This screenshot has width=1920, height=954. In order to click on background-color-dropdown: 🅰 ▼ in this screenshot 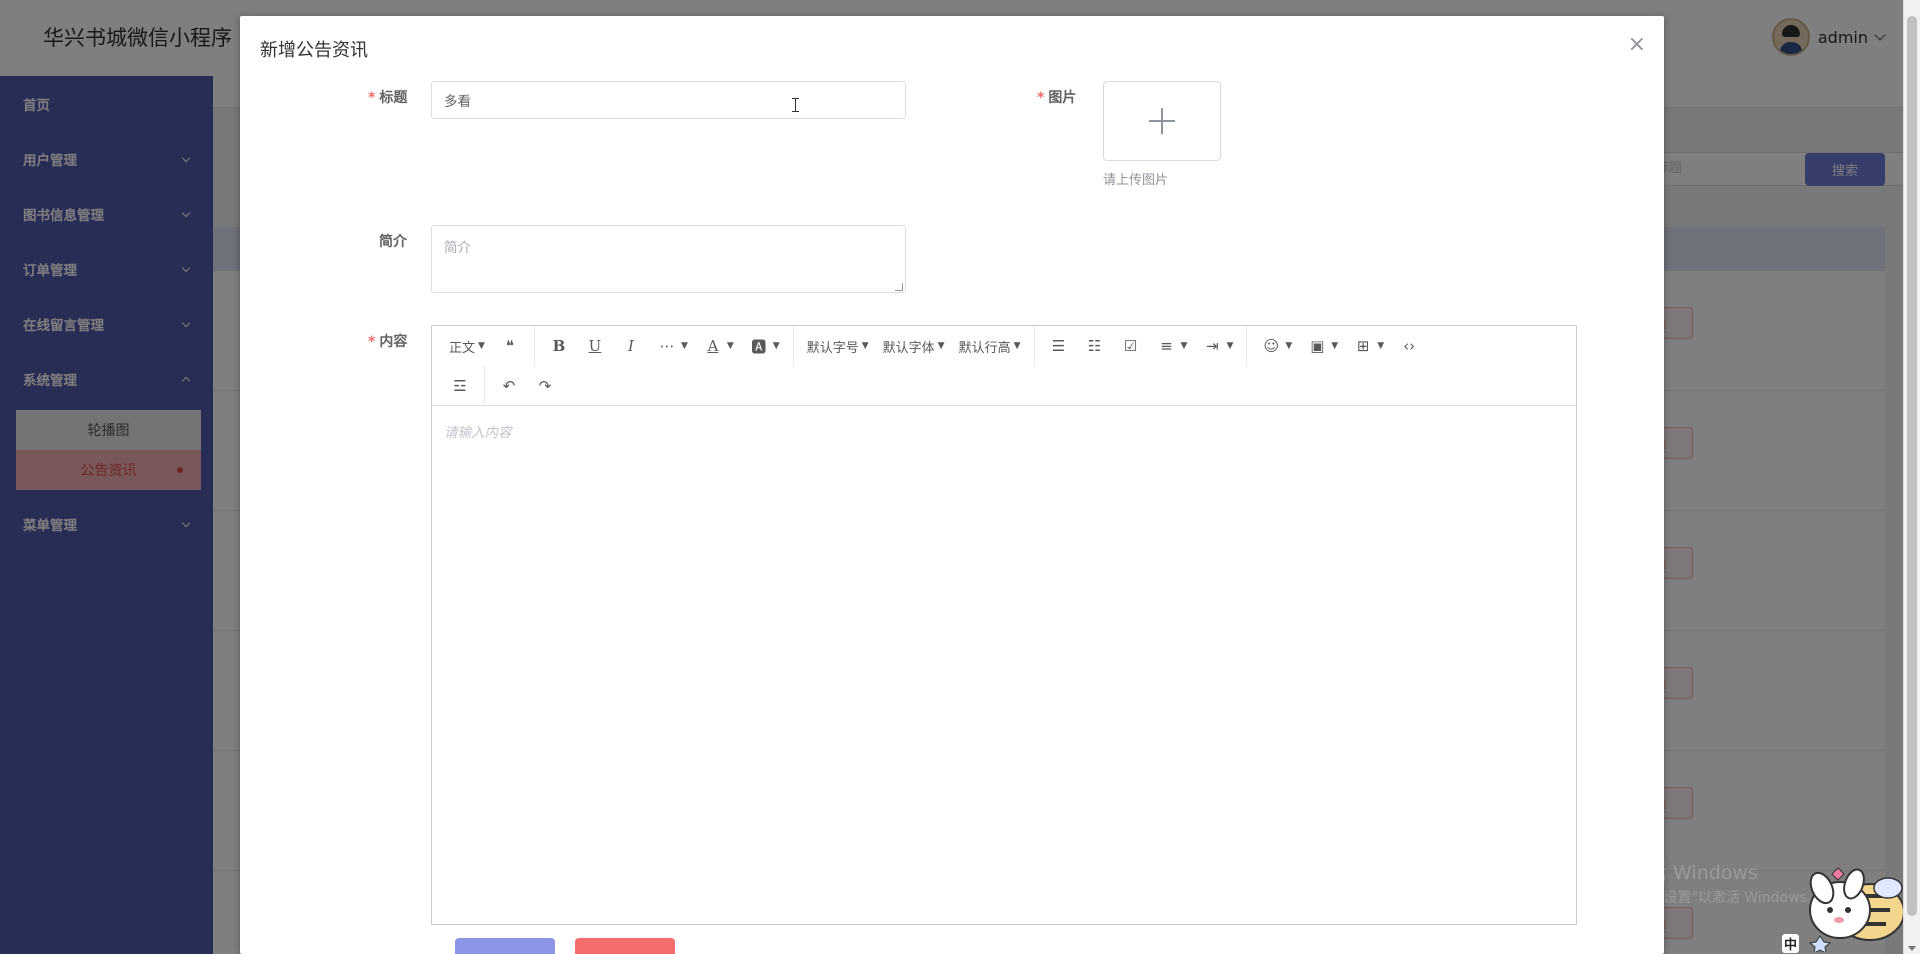, I will do `click(764, 346)`.